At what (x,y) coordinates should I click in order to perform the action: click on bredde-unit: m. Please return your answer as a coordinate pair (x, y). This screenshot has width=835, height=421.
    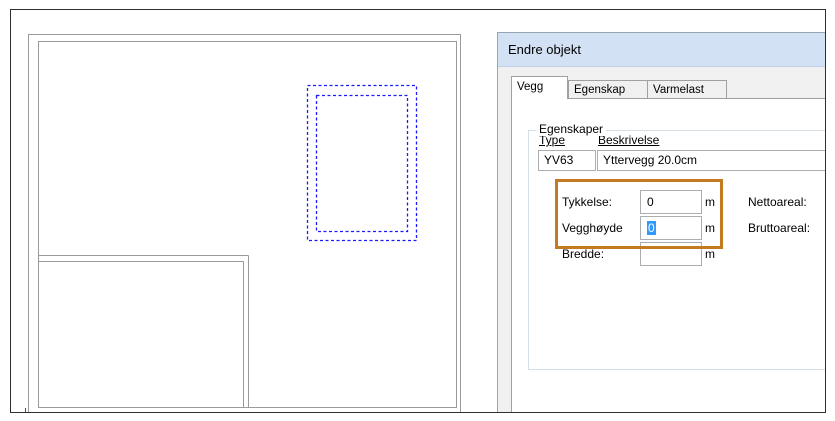
    Looking at the image, I should click on (710, 254).